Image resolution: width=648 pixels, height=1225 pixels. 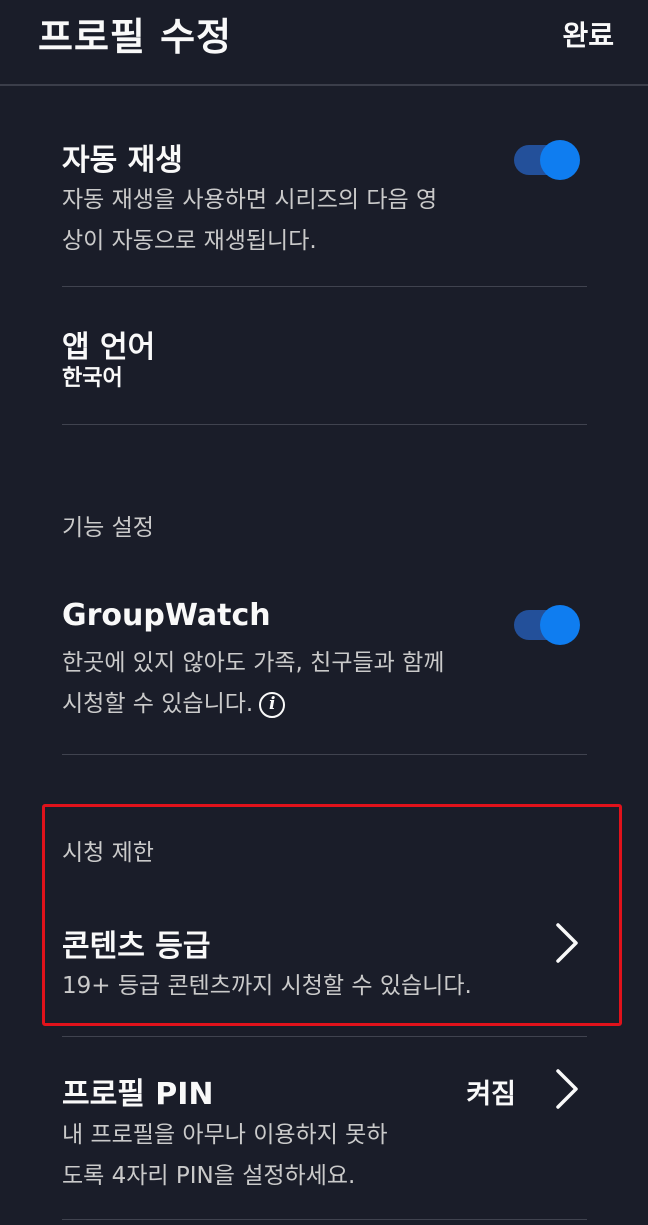 What do you see at coordinates (491, 1094) in the screenshot?
I see `profile-pin-status: 켜짐` at bounding box center [491, 1094].